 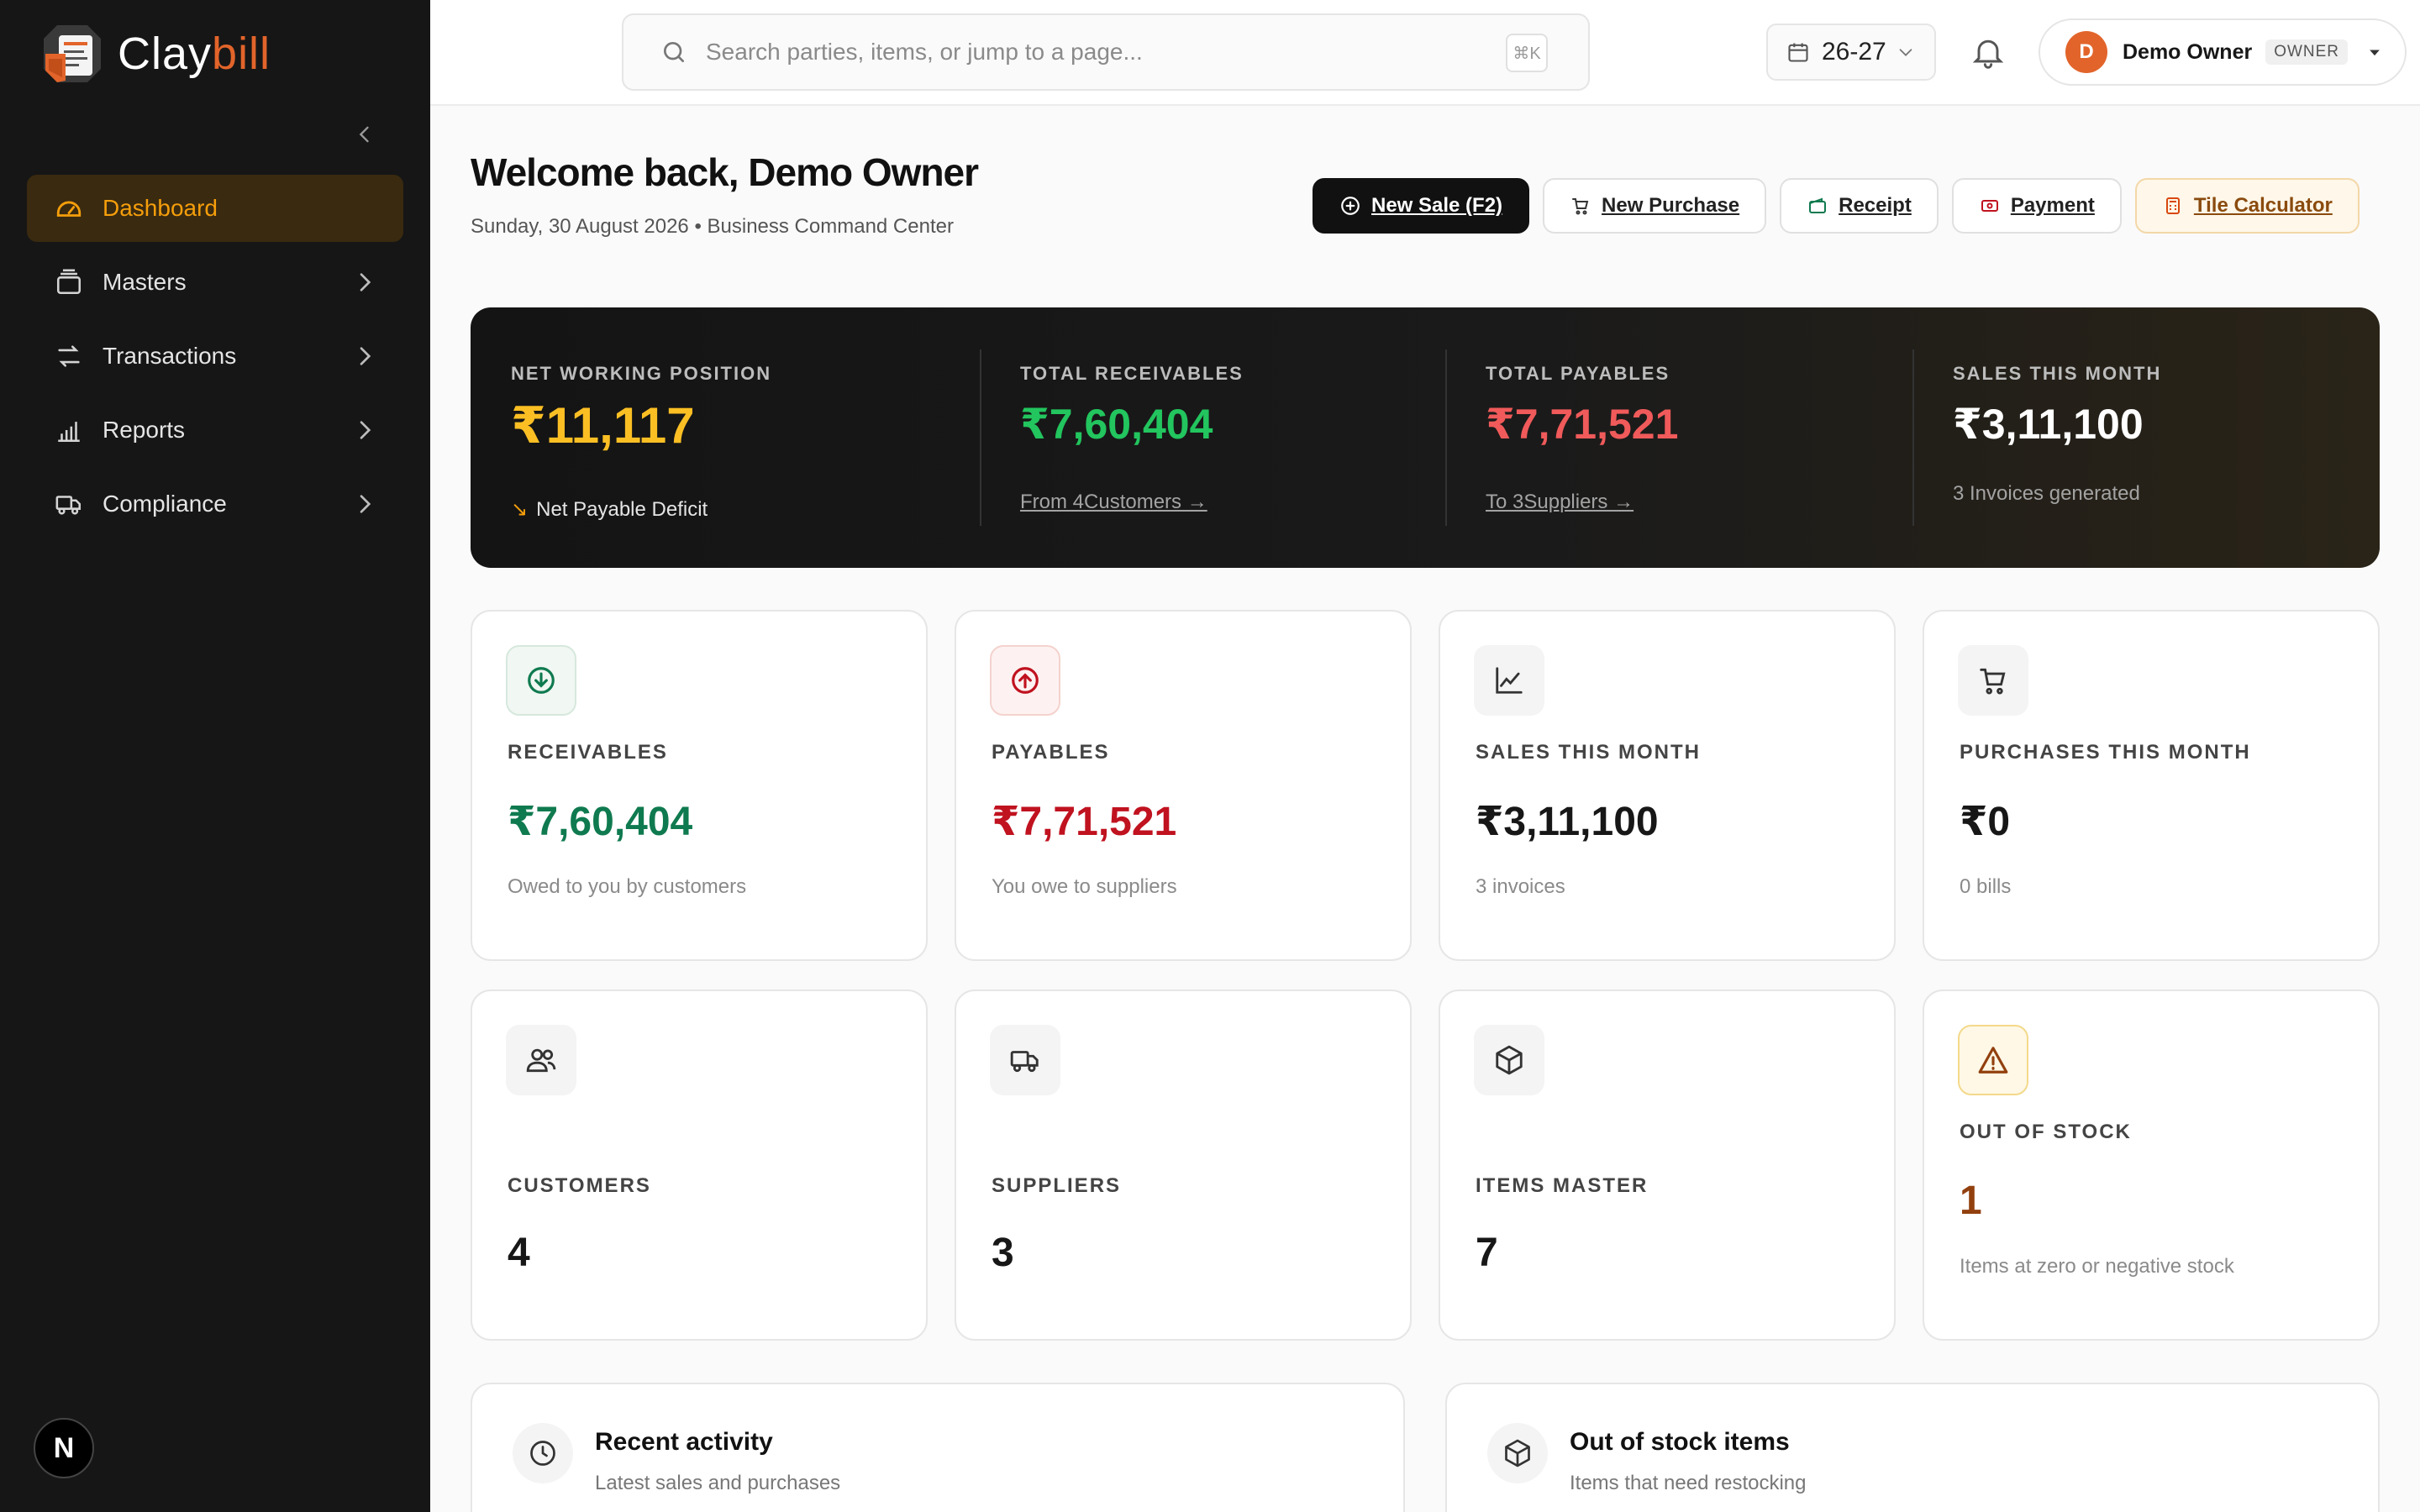 I want to click on sidebar-item-label: Compliance, so click(x=165, y=504).